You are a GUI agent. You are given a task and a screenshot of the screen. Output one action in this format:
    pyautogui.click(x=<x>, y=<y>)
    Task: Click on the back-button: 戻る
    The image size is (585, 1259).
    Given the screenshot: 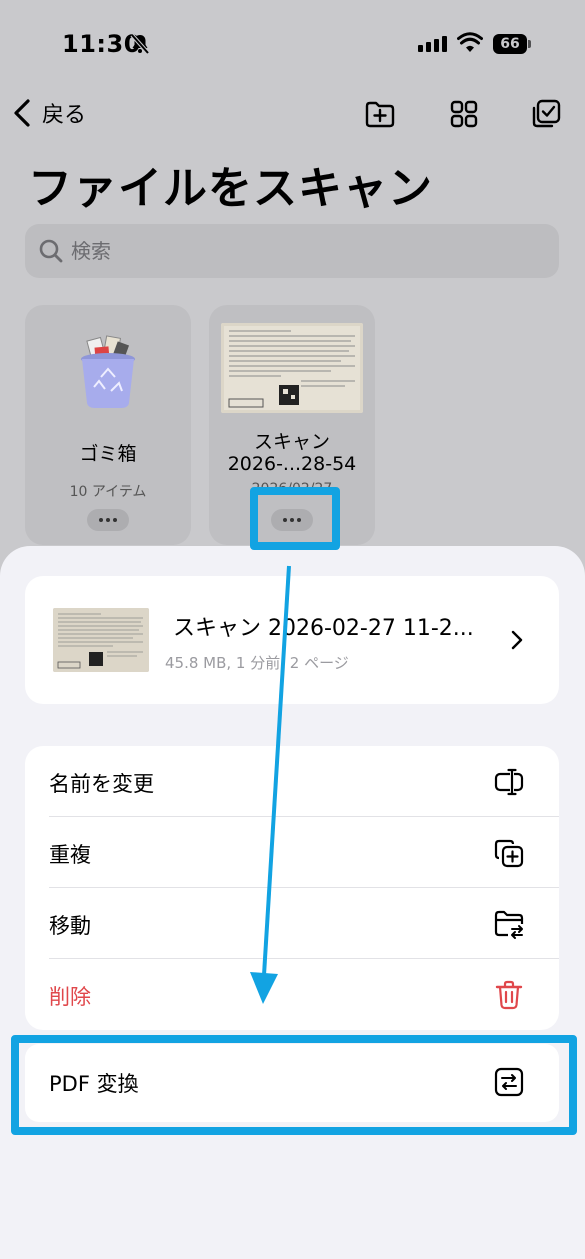 What is the action you would take?
    pyautogui.click(x=48, y=113)
    